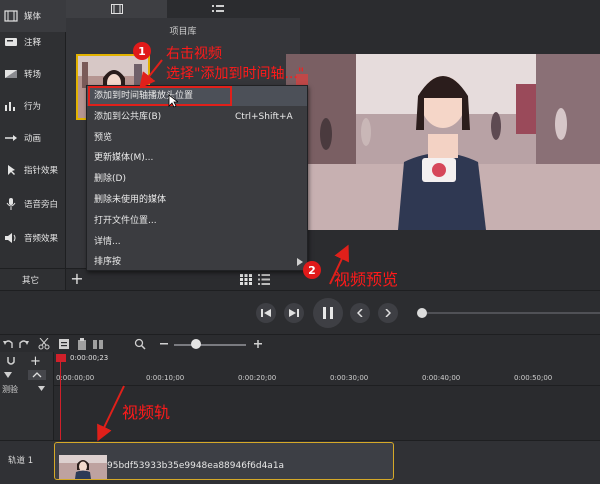  Describe the element at coordinates (103, 138) in the screenshot. I see `menu-item-label: 预览` at that location.